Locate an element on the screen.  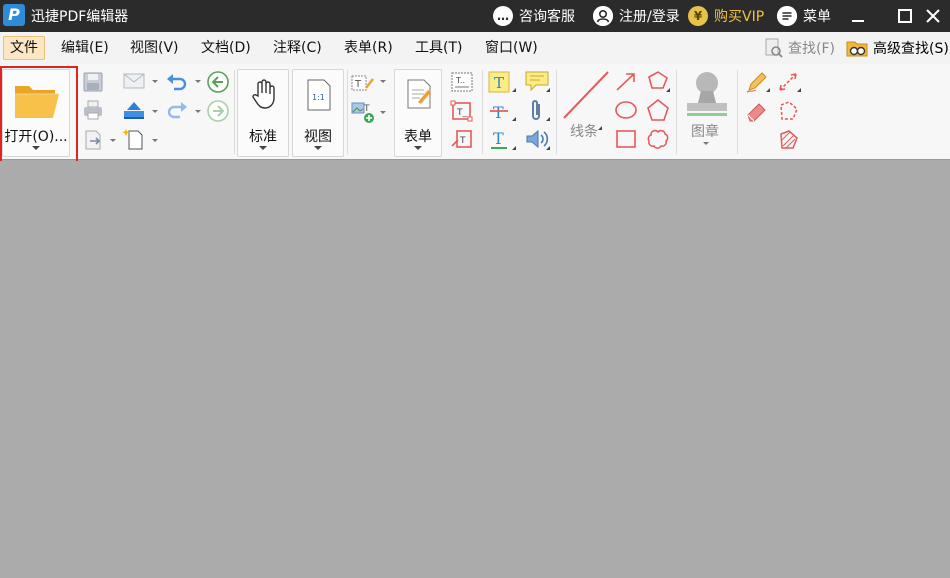
measure-menu-corner is located at coordinates (799, 90).